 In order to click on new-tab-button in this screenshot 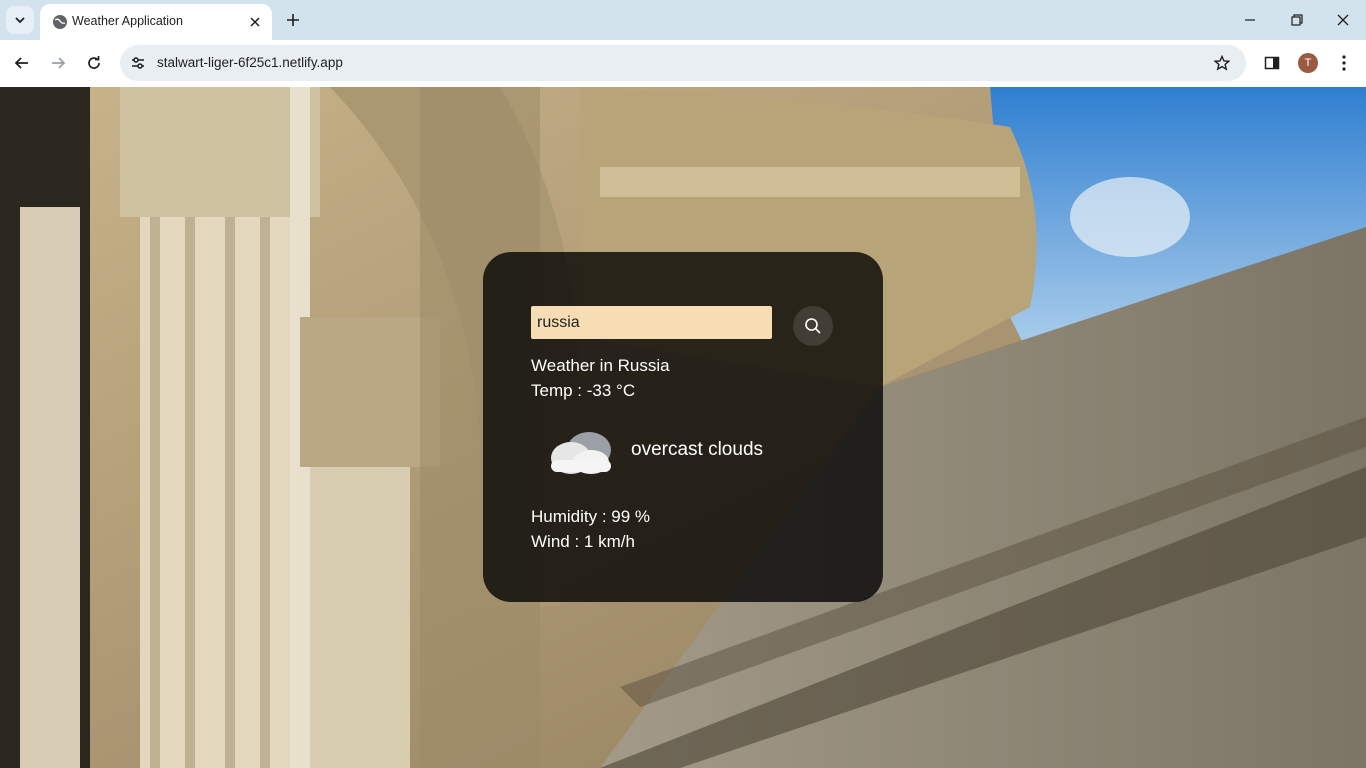, I will do `click(293, 20)`.